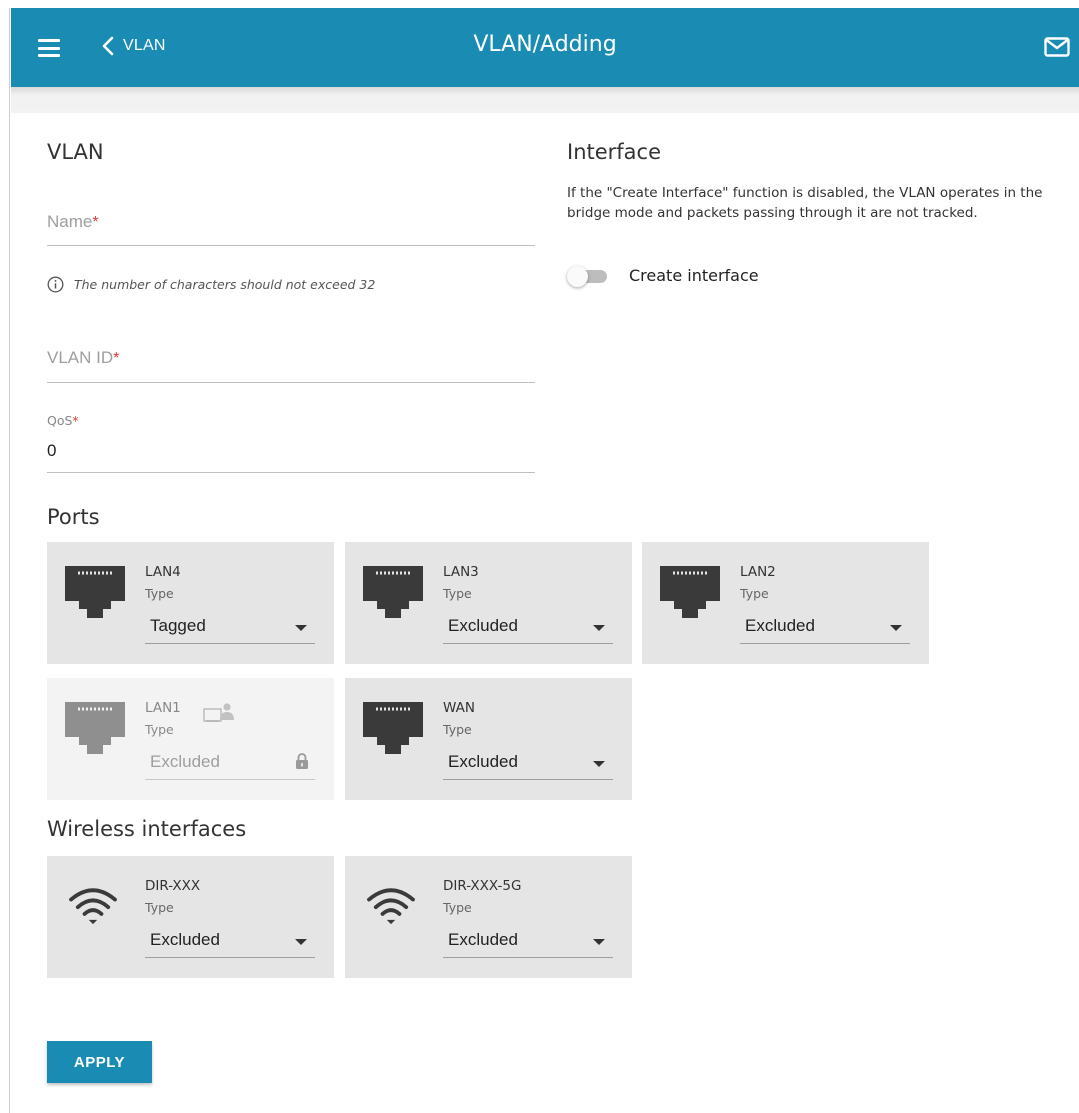 The width and height of the screenshot is (1079, 1113). Describe the element at coordinates (488, 917) in the screenshot. I see `wireless-card-dir-xxx-5g: DIR-XXX-5G Type Excluded` at that location.